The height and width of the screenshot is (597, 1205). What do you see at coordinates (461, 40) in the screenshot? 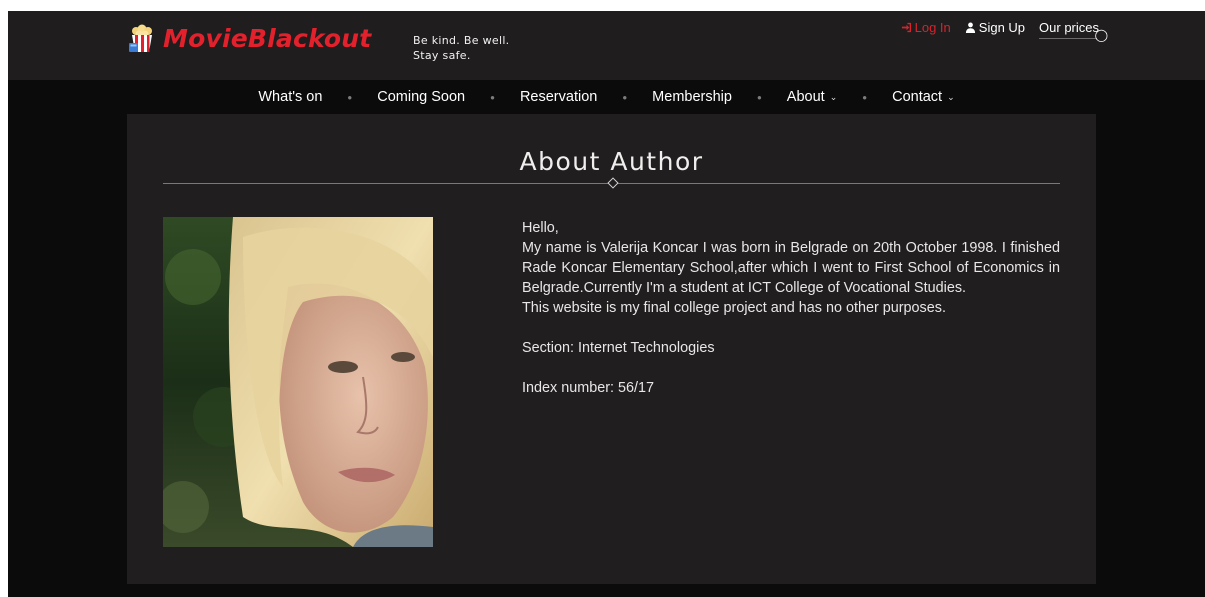
I see `tagline-line-1: Be kind. Be well.` at bounding box center [461, 40].